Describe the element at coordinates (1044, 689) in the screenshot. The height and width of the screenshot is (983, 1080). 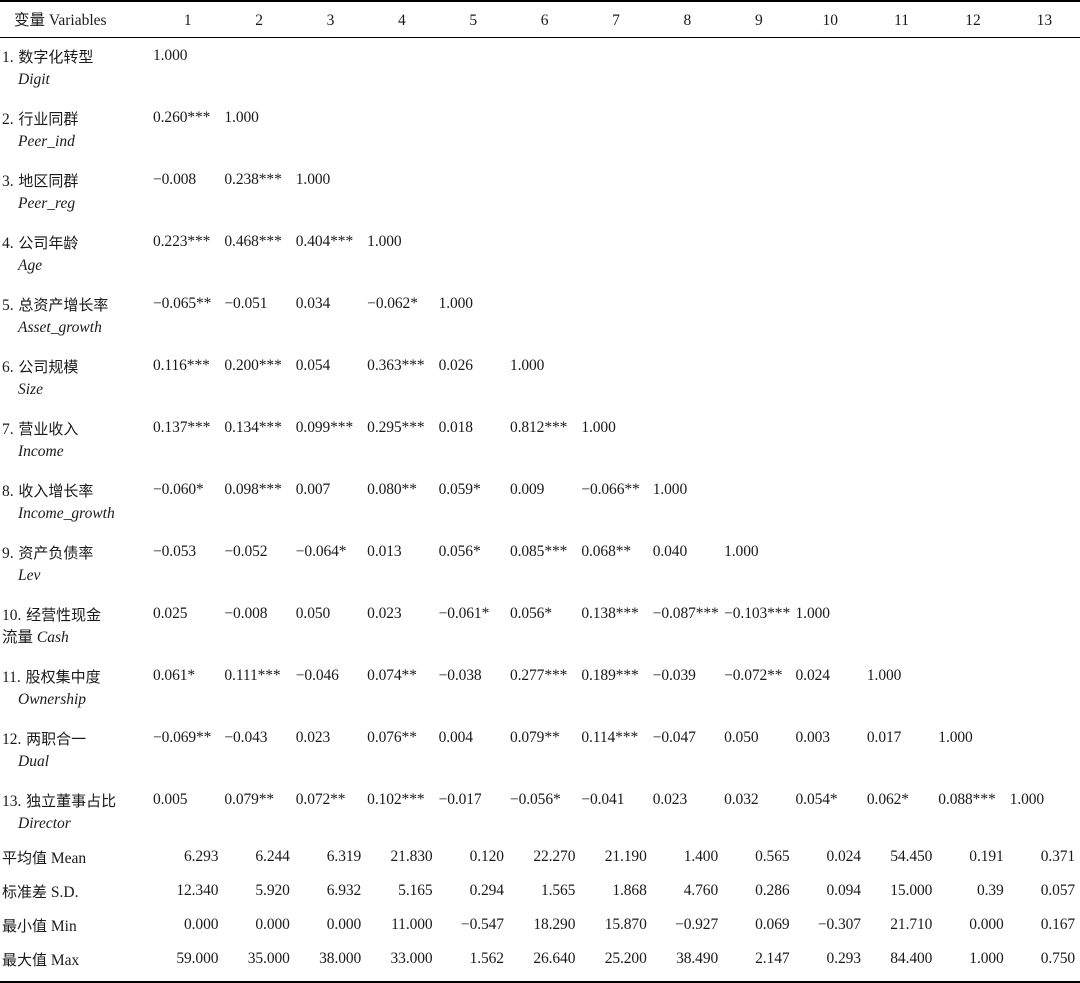
I see `corr-cell-r11-c13` at that location.